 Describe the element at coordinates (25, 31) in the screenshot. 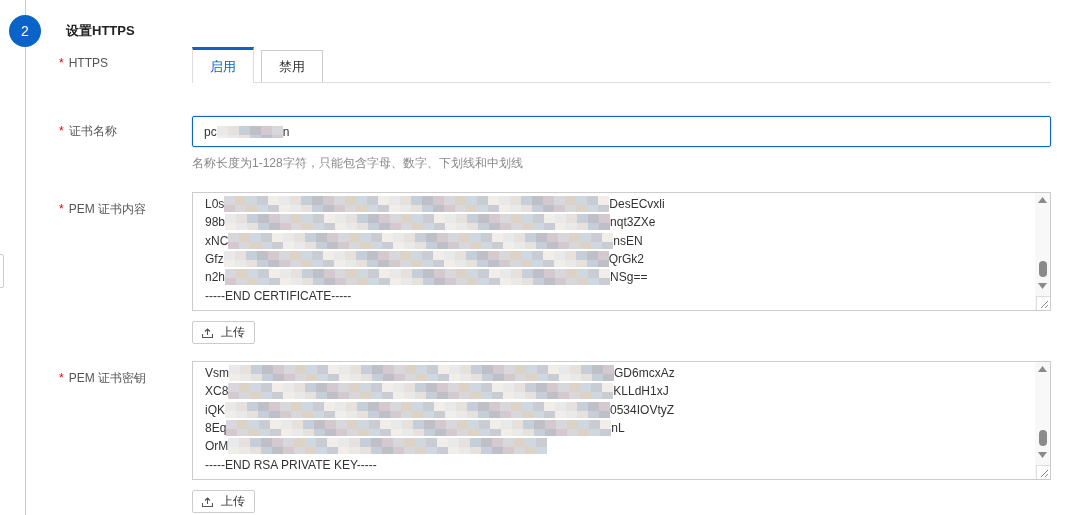

I see `step-number: 2` at that location.